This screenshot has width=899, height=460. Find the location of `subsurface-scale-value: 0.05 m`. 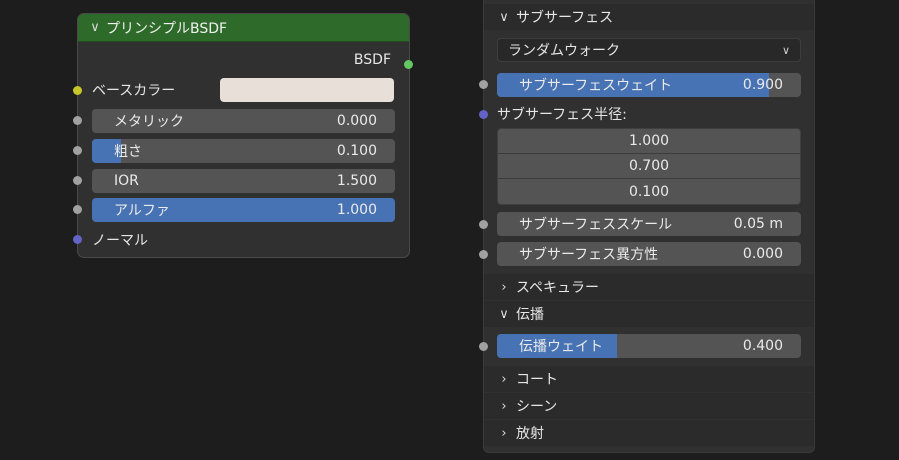

subsurface-scale-value: 0.05 m is located at coordinates (758, 224).